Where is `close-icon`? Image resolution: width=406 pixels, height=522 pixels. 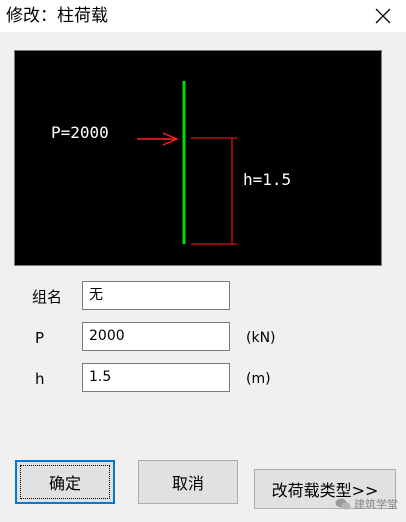
close-icon is located at coordinates (383, 16).